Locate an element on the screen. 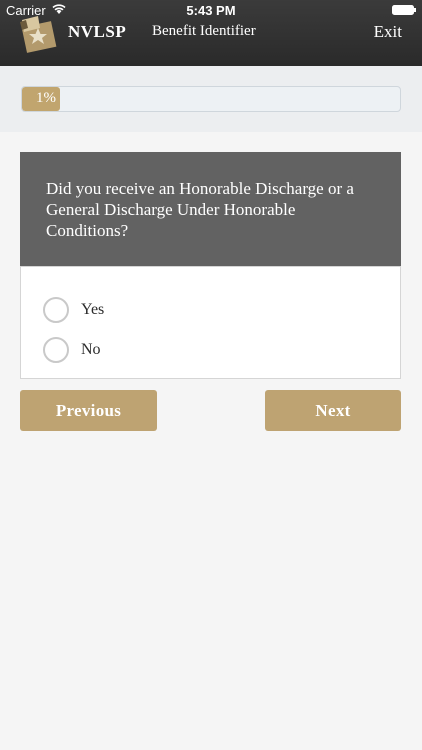  battery-icon is located at coordinates (404, 10).